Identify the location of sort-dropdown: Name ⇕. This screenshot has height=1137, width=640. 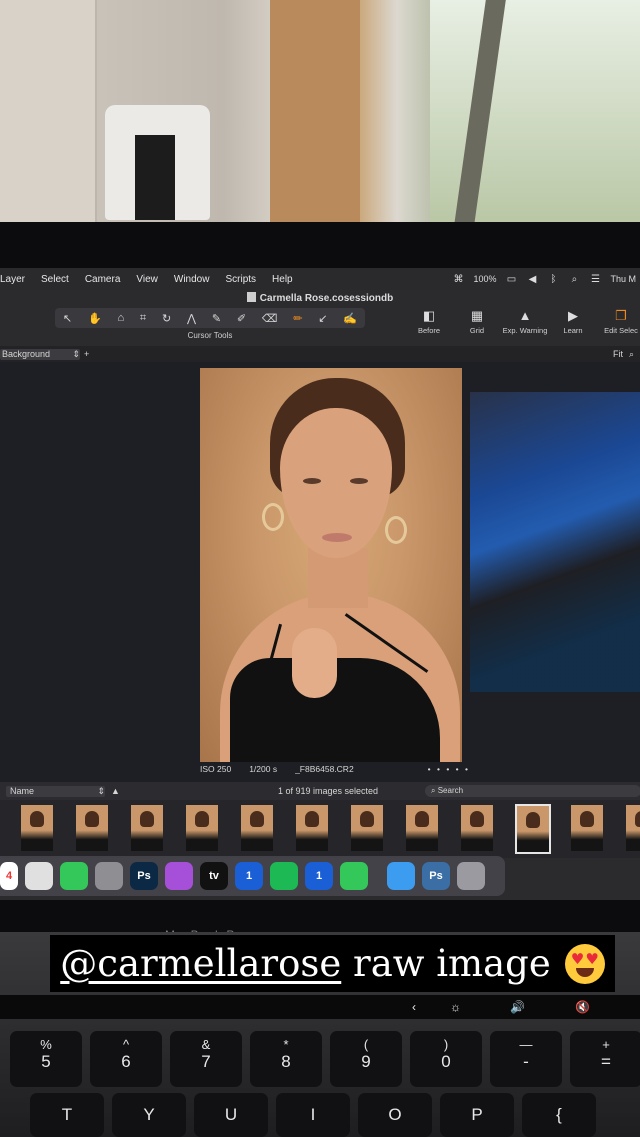
(55, 791).